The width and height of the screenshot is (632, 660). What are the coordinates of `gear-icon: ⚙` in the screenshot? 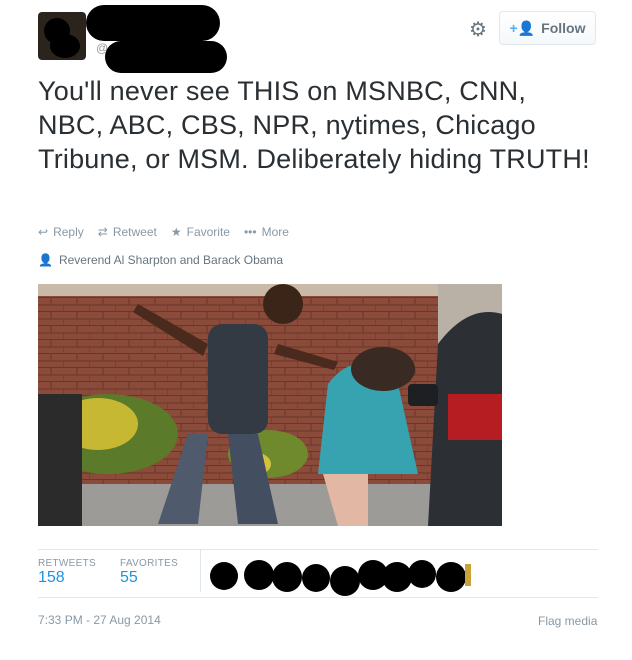 It's located at (478, 30).